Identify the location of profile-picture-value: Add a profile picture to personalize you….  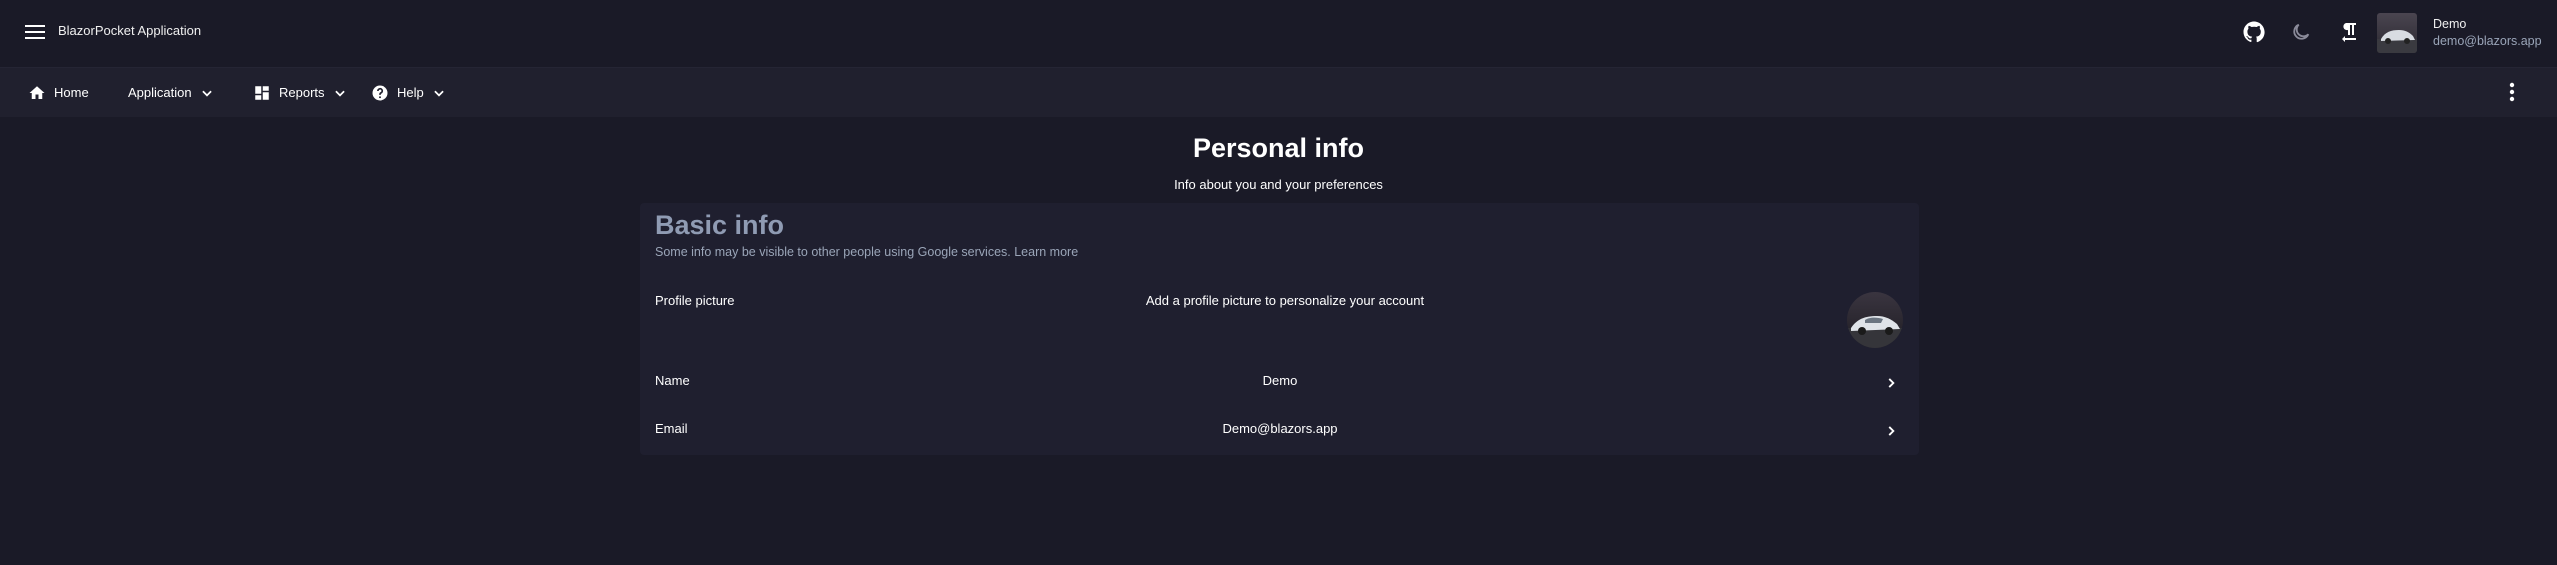
(1285, 300).